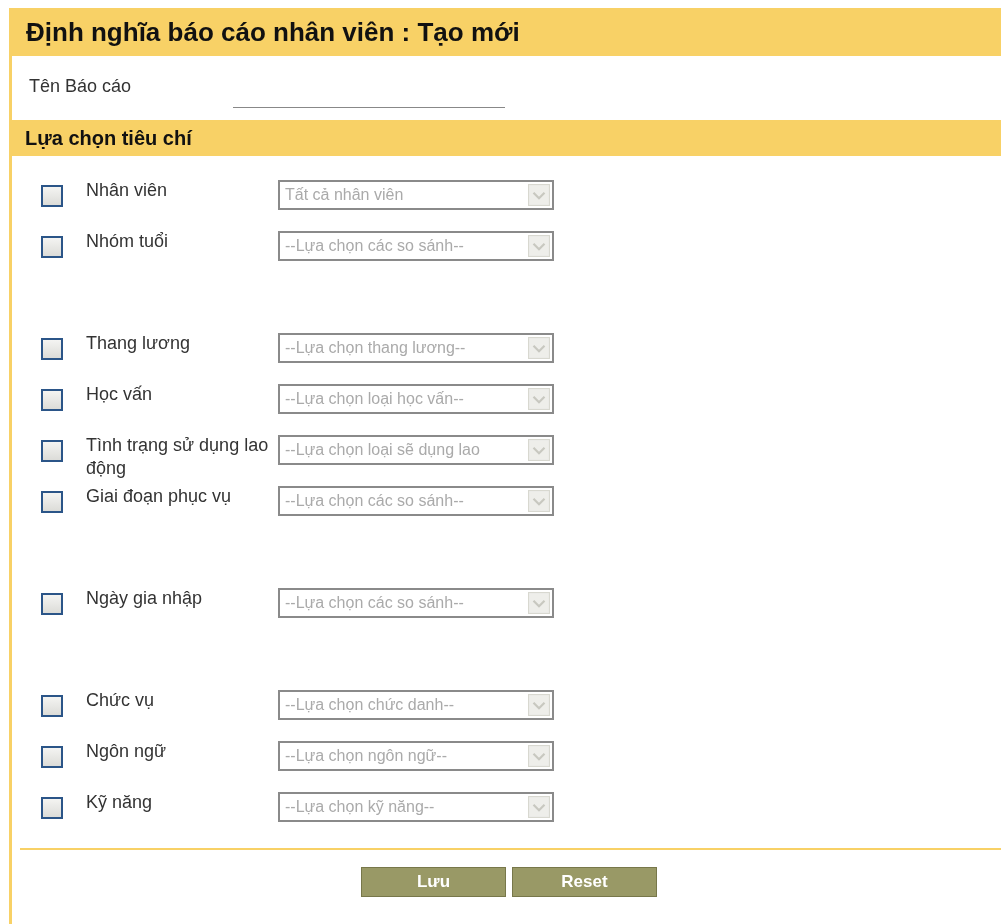 The width and height of the screenshot is (1001, 924). Describe the element at coordinates (178, 457) in the screenshot. I see `criterion-label: Tình trạng sử dụng lao động` at that location.